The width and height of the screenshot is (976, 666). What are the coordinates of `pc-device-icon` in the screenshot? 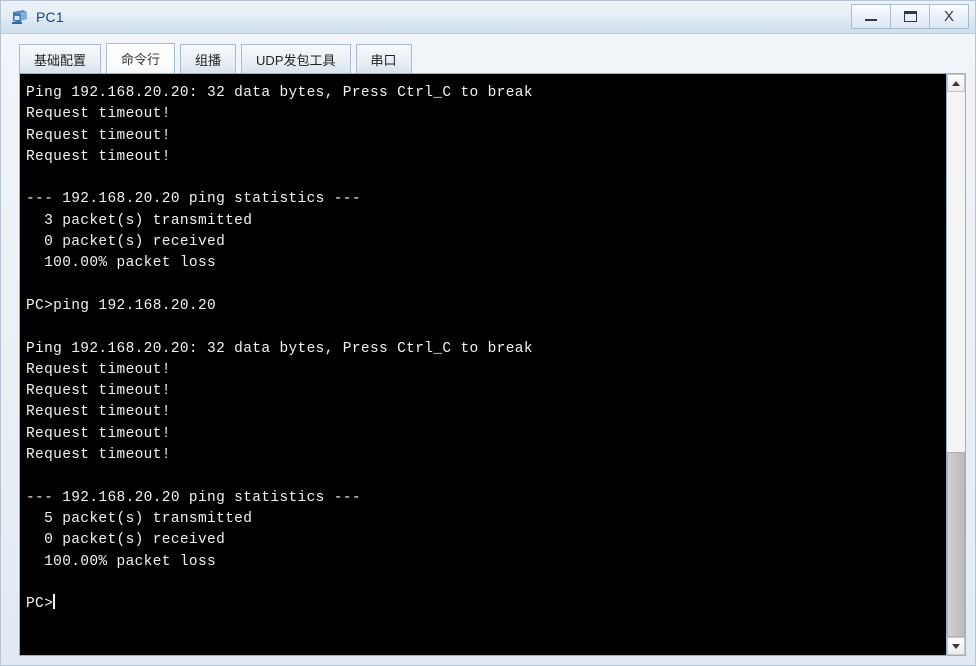 It's located at (20, 17).